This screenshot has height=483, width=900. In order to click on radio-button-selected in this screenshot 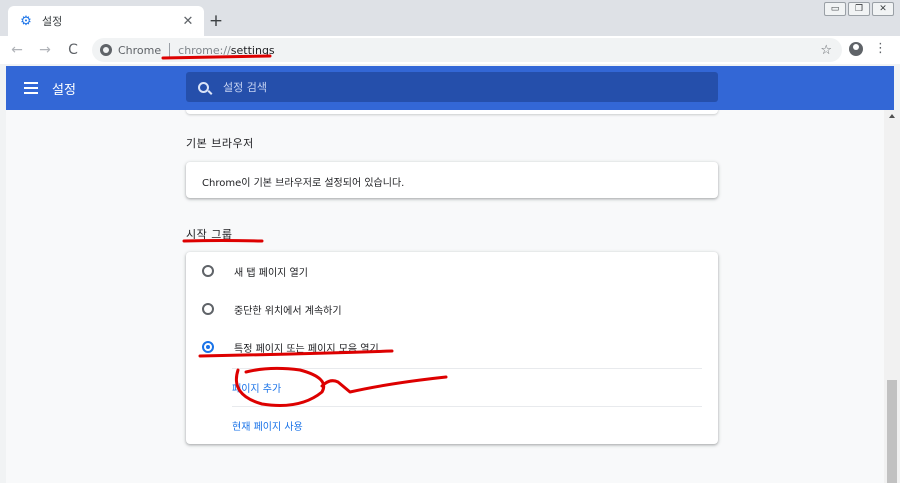, I will do `click(208, 347)`.